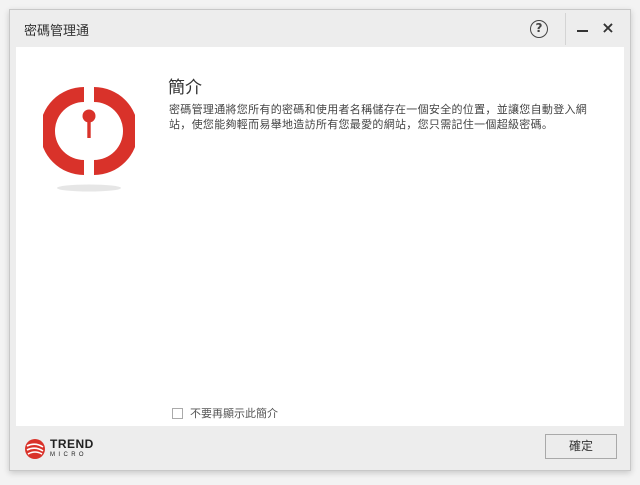 The image size is (640, 485). Describe the element at coordinates (68, 454) in the screenshot. I see `brand-name-micro: MICRO` at that location.